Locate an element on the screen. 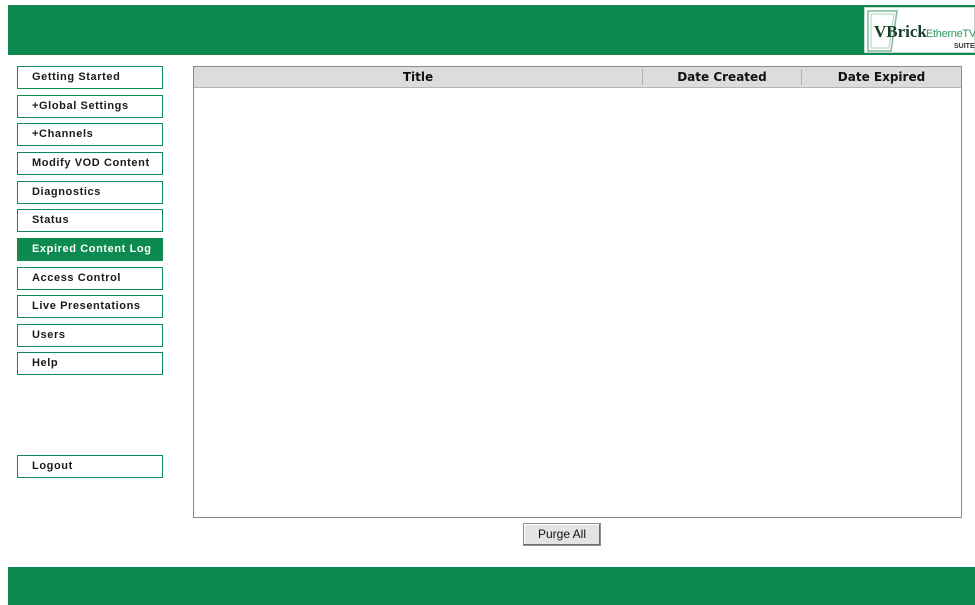  footer-bar is located at coordinates (491, 586).